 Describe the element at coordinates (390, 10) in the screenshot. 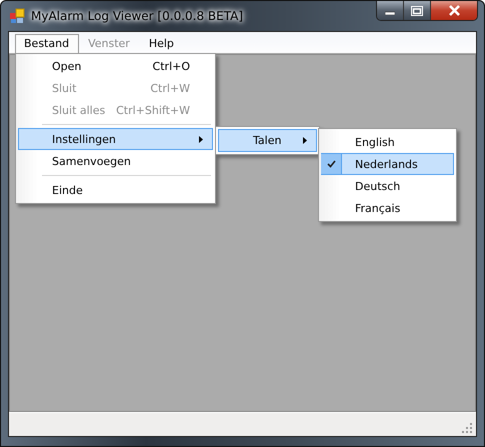

I see `minimize-button` at that location.